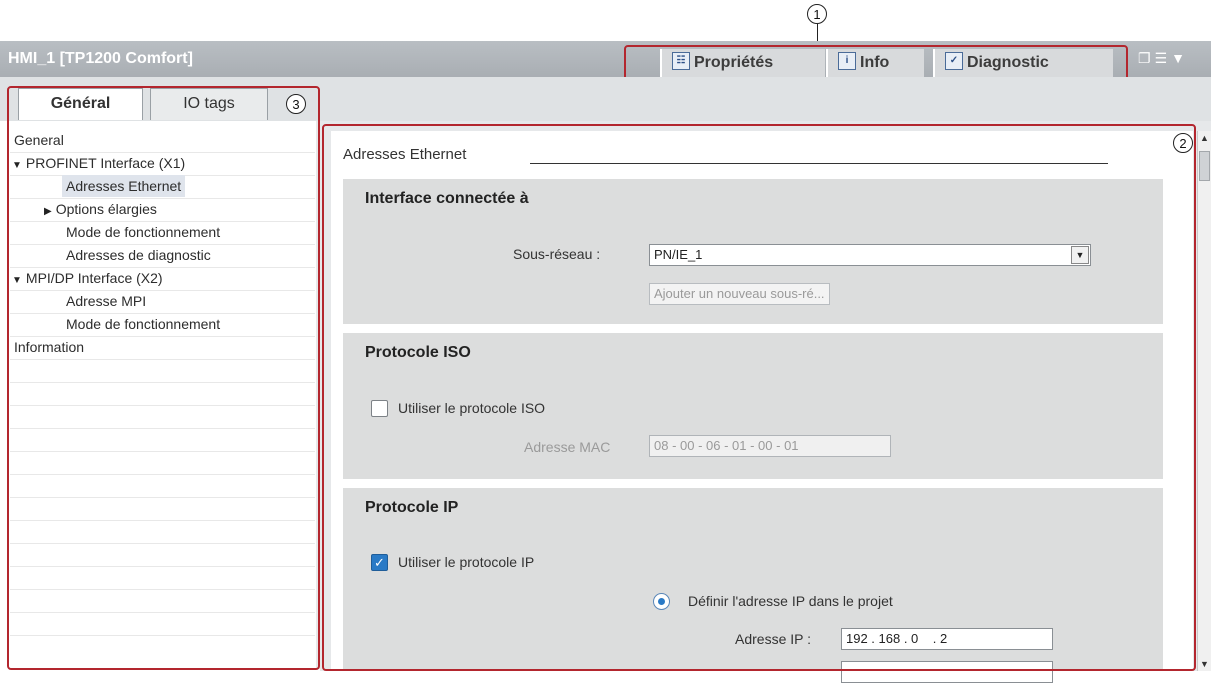  I want to click on tab-io-tags: IO tags, so click(209, 104).